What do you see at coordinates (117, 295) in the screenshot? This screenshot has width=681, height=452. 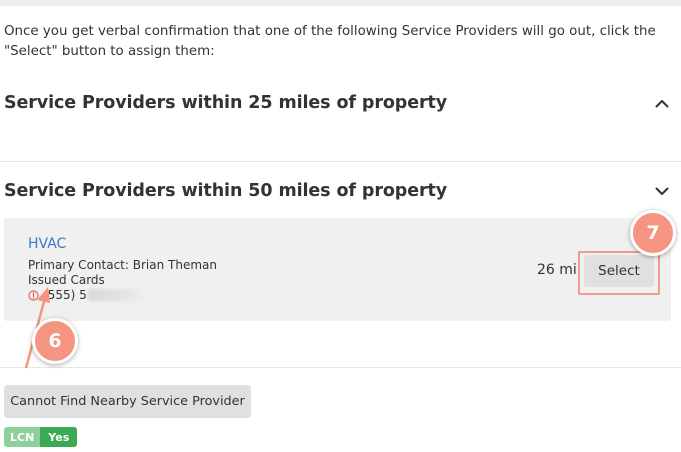 I see `redacted-blur` at bounding box center [117, 295].